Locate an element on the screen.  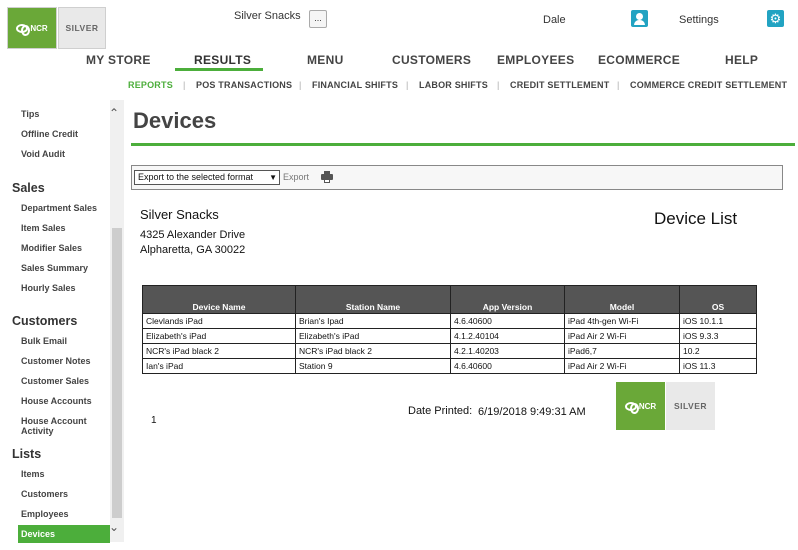
sidebar-heading-sales: Sales is located at coordinates (28, 188).